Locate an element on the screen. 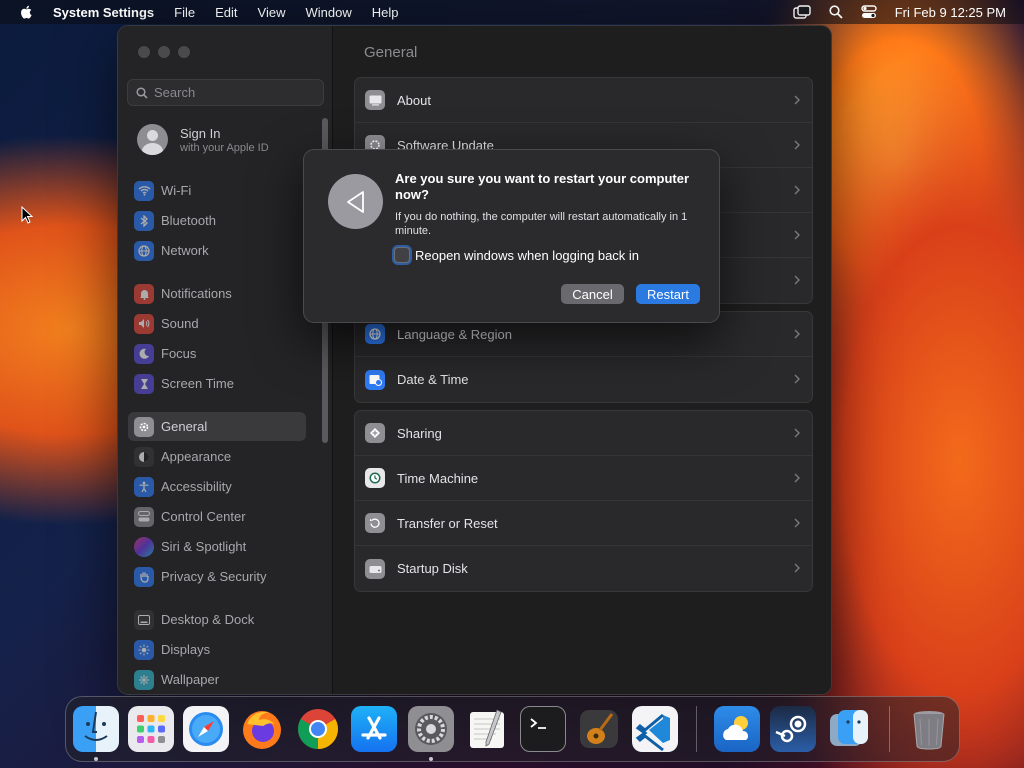 This screenshot has width=1024, height=768. sidebar-item-label: Focus is located at coordinates (179, 353).